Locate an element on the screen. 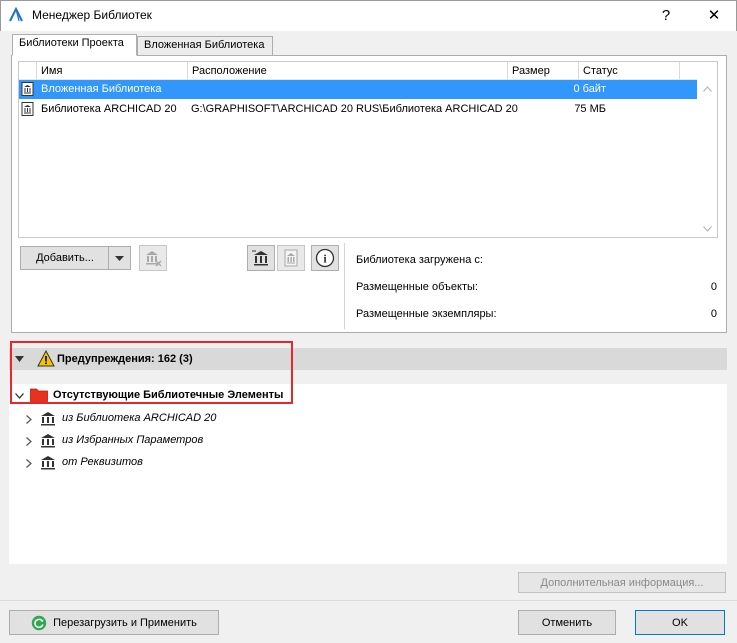 This screenshot has width=737, height=643. add-library-dropdown is located at coordinates (119, 258).